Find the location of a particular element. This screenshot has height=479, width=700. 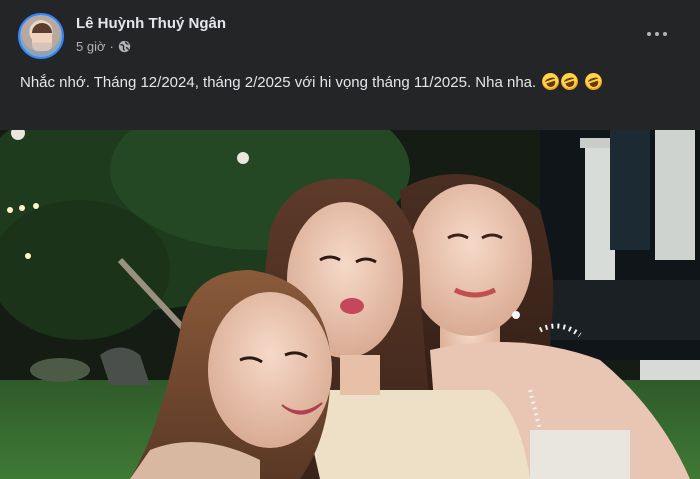

post-header: Lê Huỳnh Thuý Ngân 5 giờ · is located at coordinates (350, 32).